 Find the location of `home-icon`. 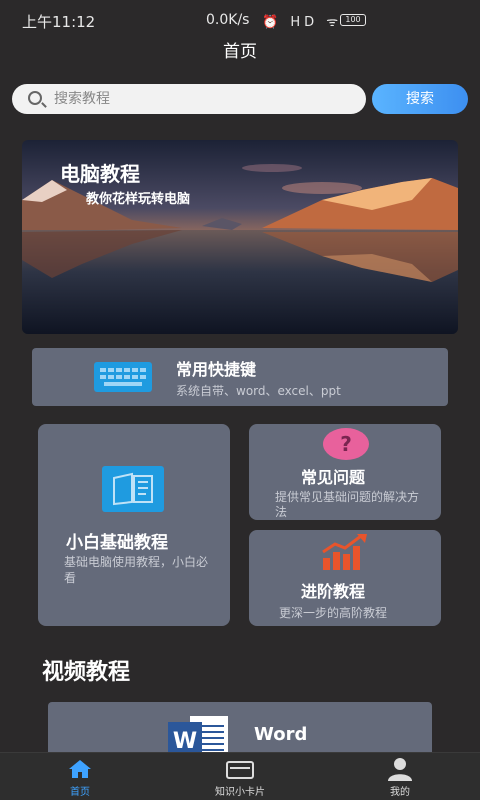

home-icon is located at coordinates (80, 769).